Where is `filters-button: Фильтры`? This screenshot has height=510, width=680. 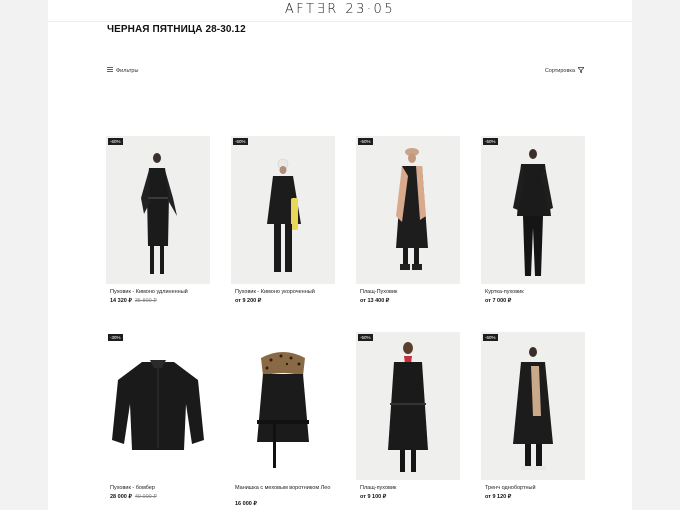 filters-button: Фильтры is located at coordinates (122, 70).